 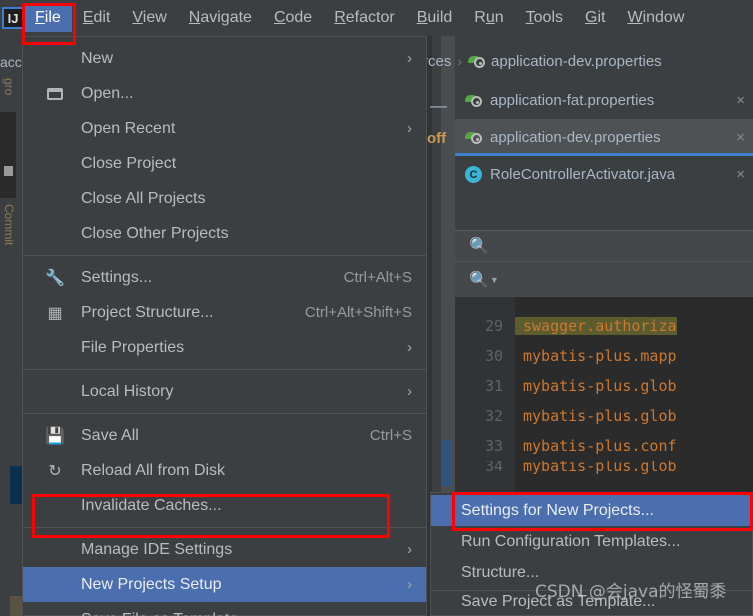 What do you see at coordinates (55, 471) in the screenshot?
I see `reload-icon: ↻` at bounding box center [55, 471].